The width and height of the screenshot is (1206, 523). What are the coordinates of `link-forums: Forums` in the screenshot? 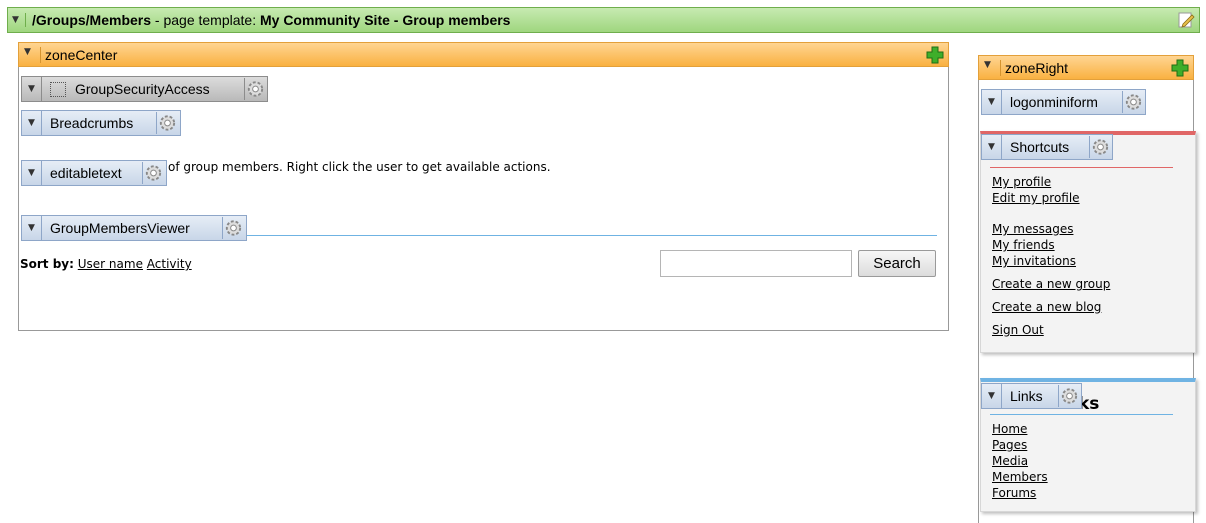 It's located at (1014, 493).